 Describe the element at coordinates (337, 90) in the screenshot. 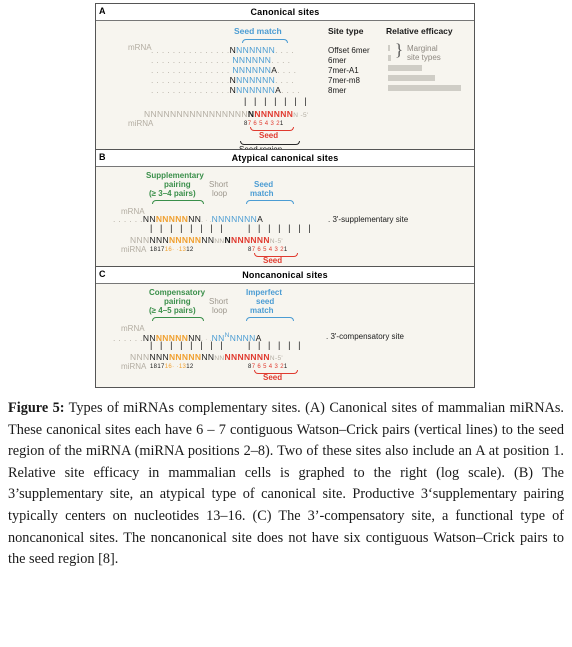

I see `site-type-label-5: 8mer` at that location.